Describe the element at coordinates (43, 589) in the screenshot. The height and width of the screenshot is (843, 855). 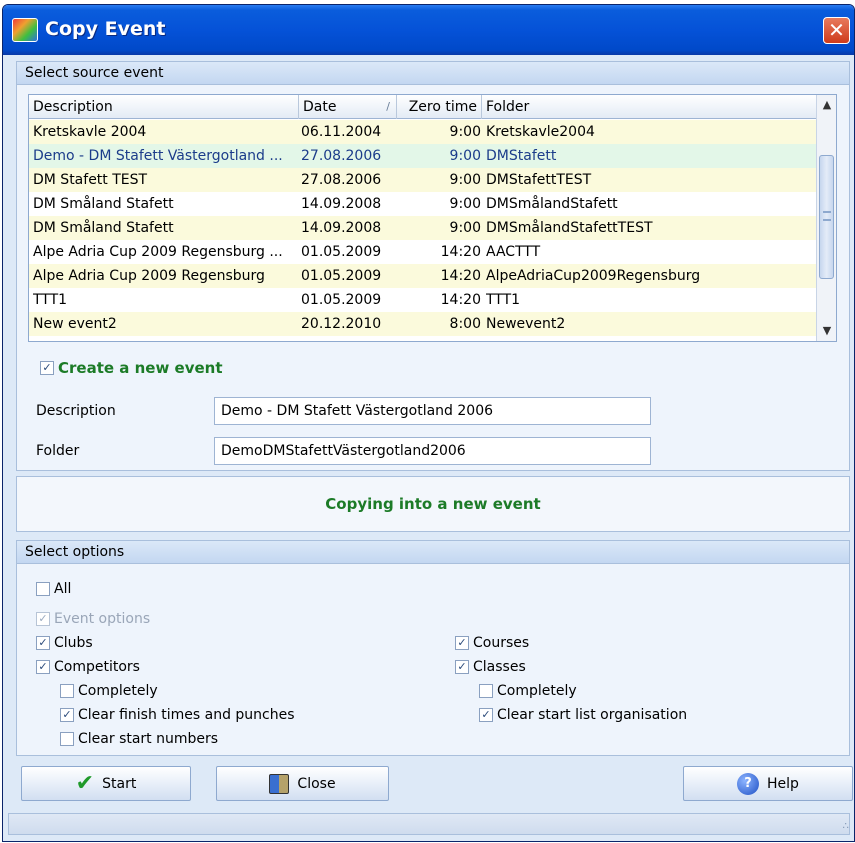
I see `all-check-box` at that location.